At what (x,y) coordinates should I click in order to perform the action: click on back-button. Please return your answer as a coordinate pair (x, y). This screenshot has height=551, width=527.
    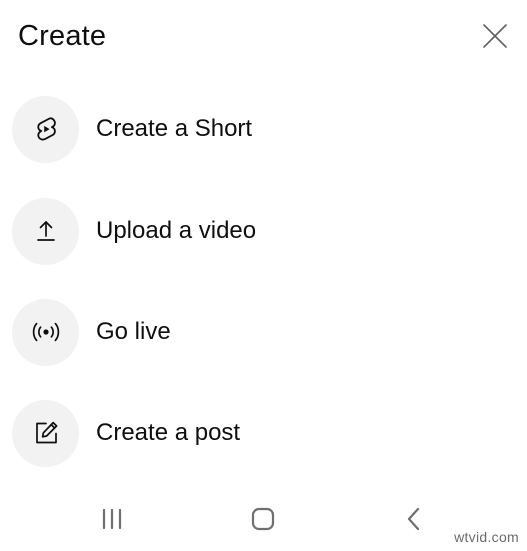
    Looking at the image, I should click on (414, 519).